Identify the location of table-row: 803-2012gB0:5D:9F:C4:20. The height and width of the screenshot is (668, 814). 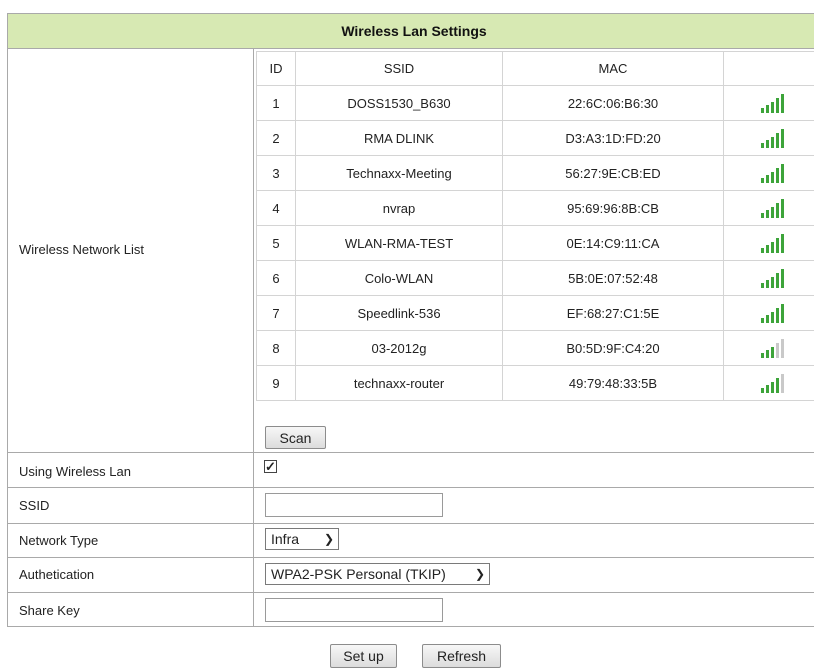
(535, 348).